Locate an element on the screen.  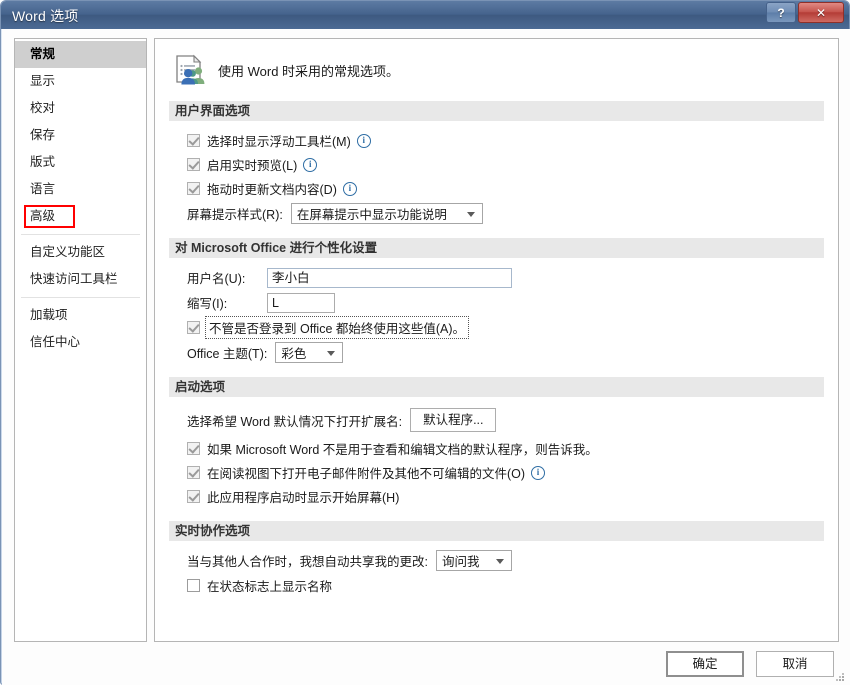
live-preview-checkbox is located at coordinates (193, 164).